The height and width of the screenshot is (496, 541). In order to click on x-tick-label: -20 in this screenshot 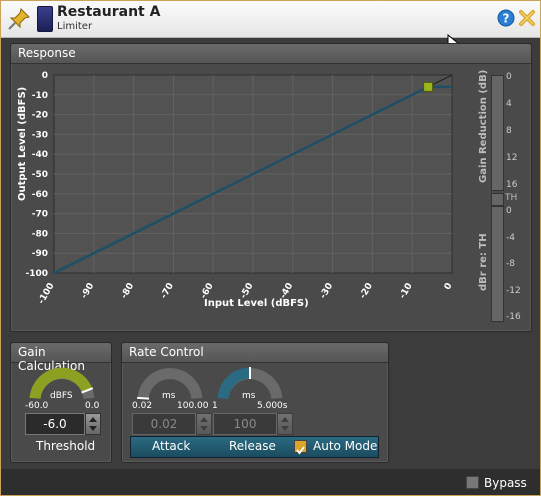, I will do `click(366, 291)`.